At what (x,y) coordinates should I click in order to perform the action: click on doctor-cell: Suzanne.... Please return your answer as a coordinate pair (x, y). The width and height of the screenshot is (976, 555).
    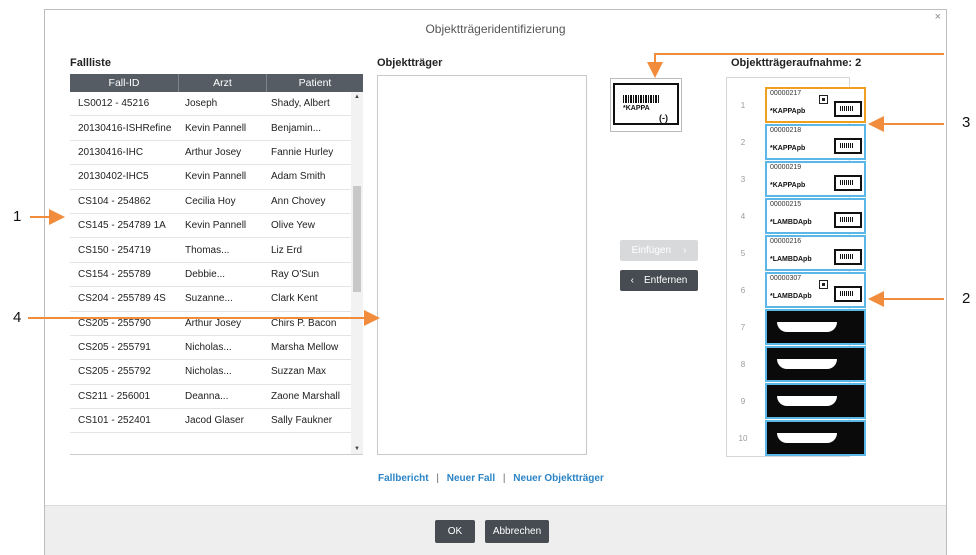
    Looking at the image, I should click on (209, 299).